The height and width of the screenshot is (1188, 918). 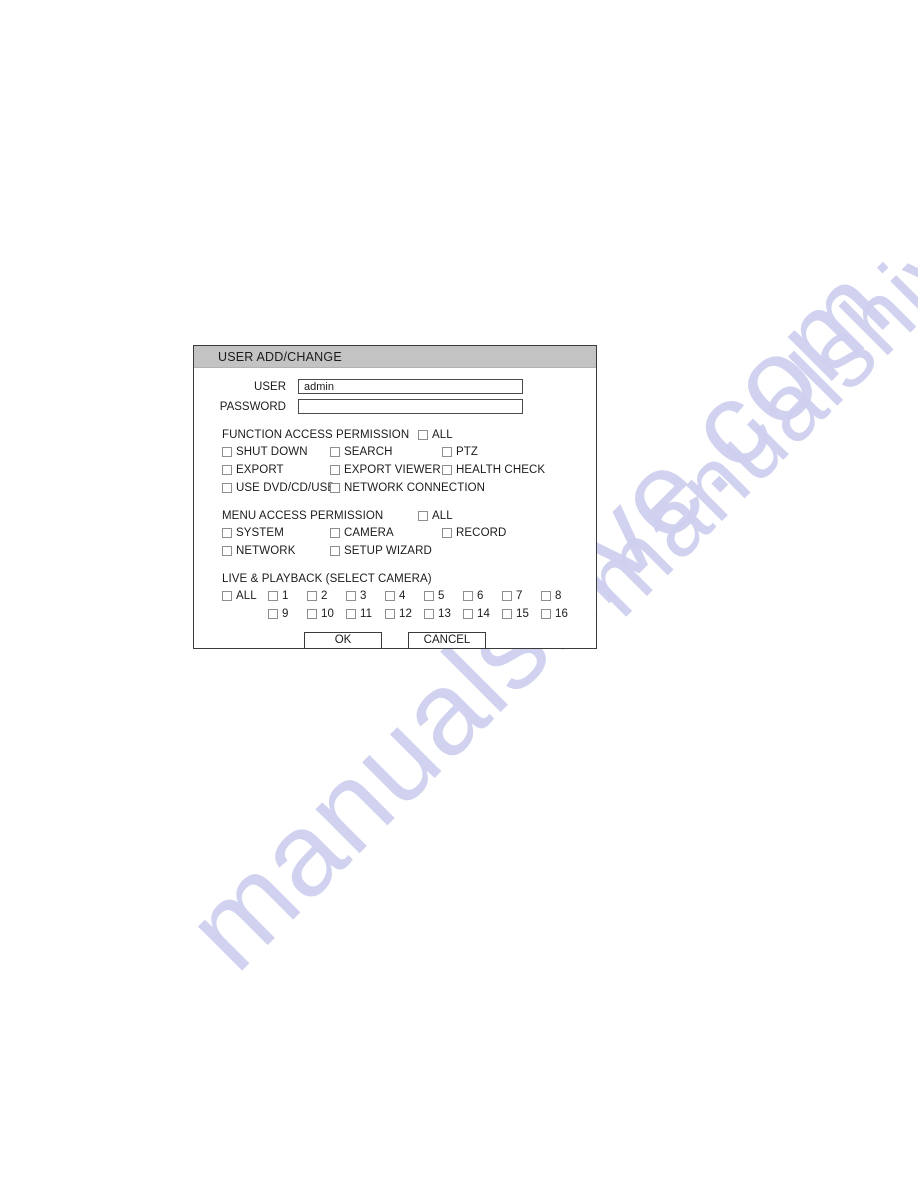 I want to click on checkbox-label: 16, so click(x=561, y=614).